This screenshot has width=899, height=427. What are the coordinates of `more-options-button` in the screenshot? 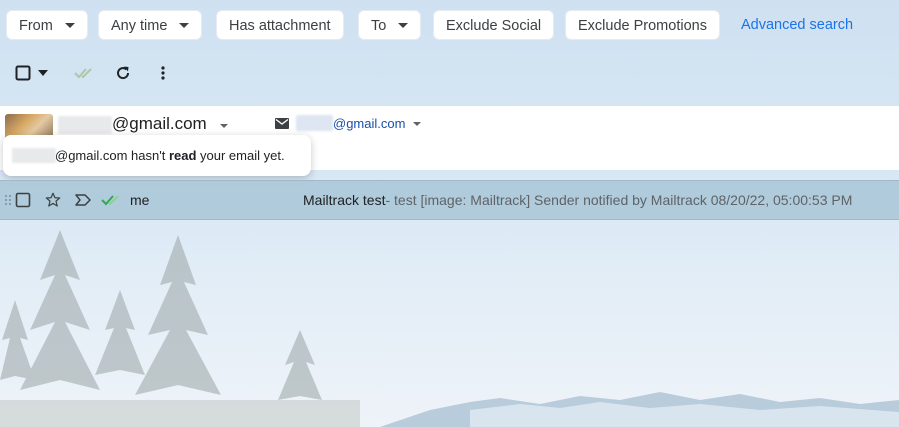 It's located at (163, 73).